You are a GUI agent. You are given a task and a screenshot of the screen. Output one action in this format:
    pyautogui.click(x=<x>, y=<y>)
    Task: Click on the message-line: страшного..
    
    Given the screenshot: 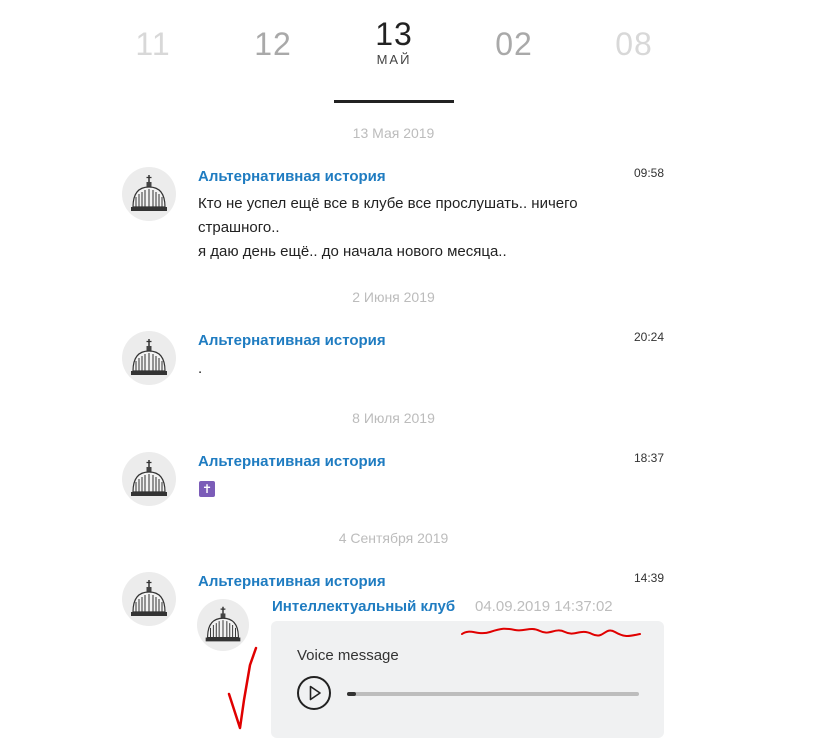 What is the action you would take?
    pyautogui.click(x=239, y=227)
    